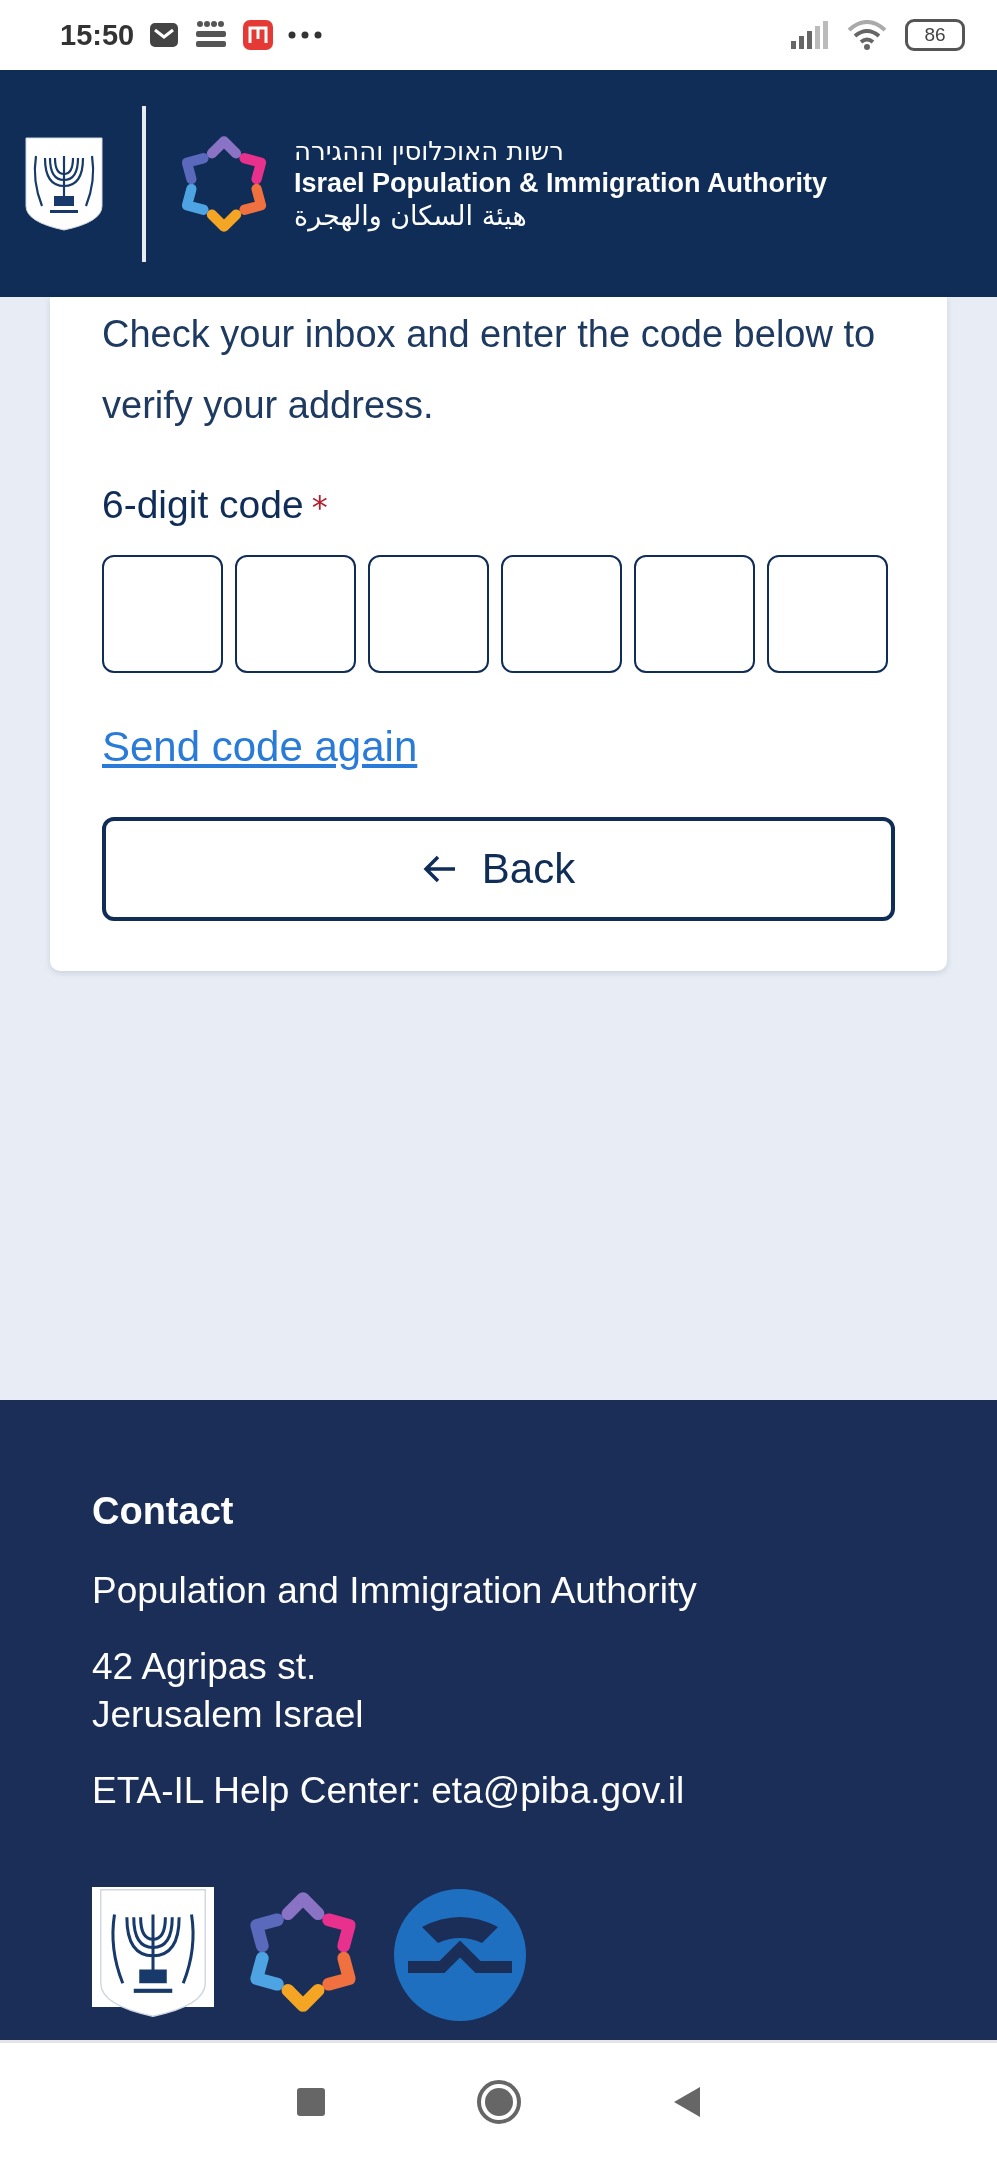  I want to click on required-mark: *, so click(319, 507).